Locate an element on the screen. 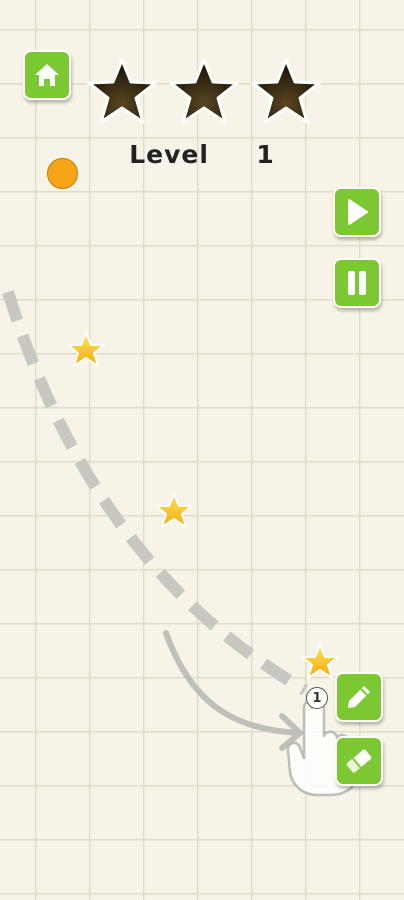  pause-icon is located at coordinates (357, 283).